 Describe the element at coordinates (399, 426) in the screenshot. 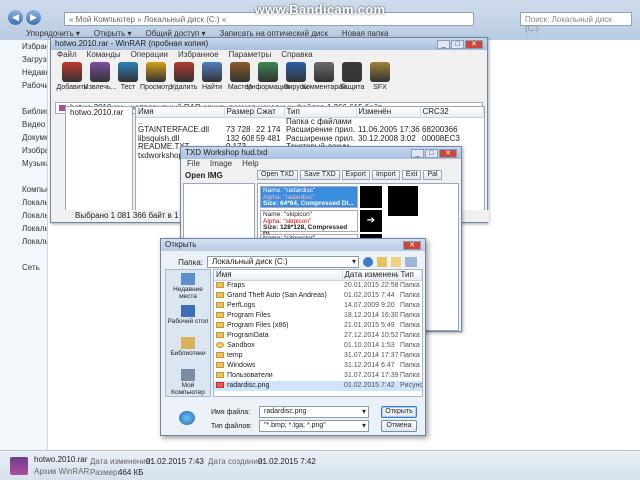

I see `cancel-button: Отмена` at that location.